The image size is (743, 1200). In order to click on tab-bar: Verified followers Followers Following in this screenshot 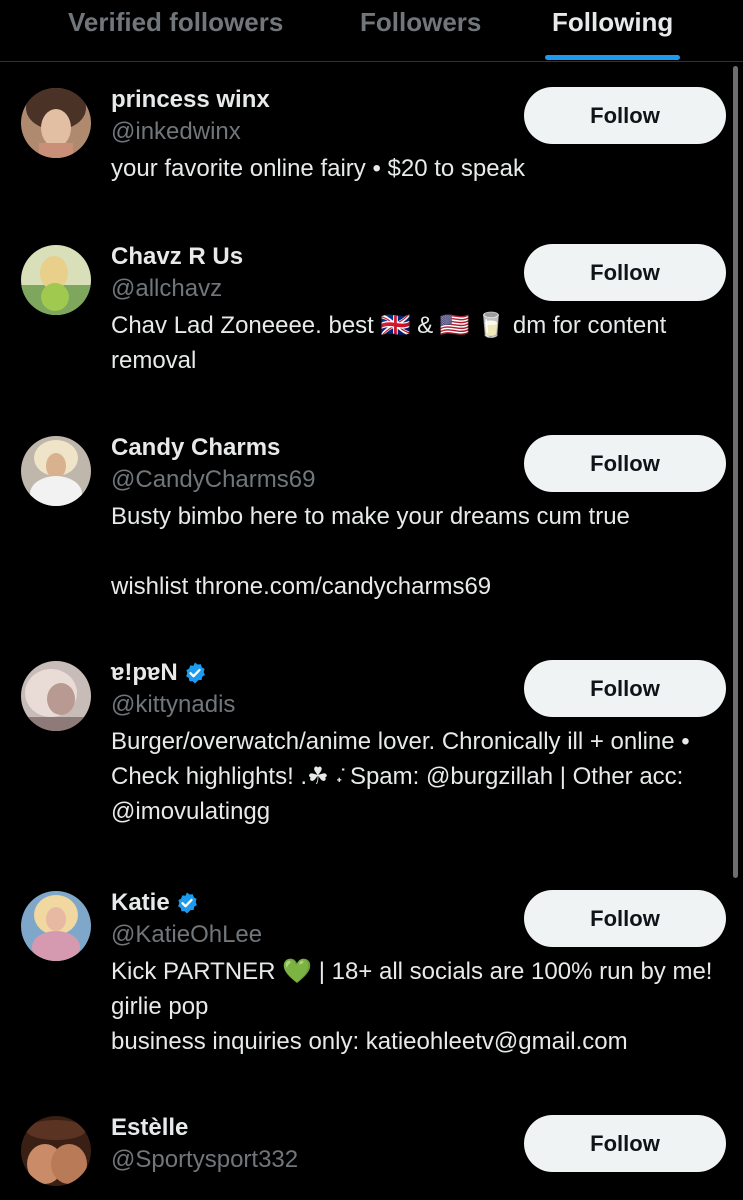, I will do `click(371, 31)`.